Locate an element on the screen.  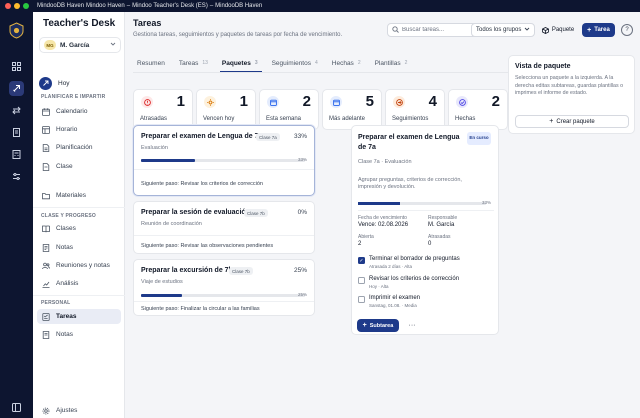
progress-bar is located at coordinates (223, 295).